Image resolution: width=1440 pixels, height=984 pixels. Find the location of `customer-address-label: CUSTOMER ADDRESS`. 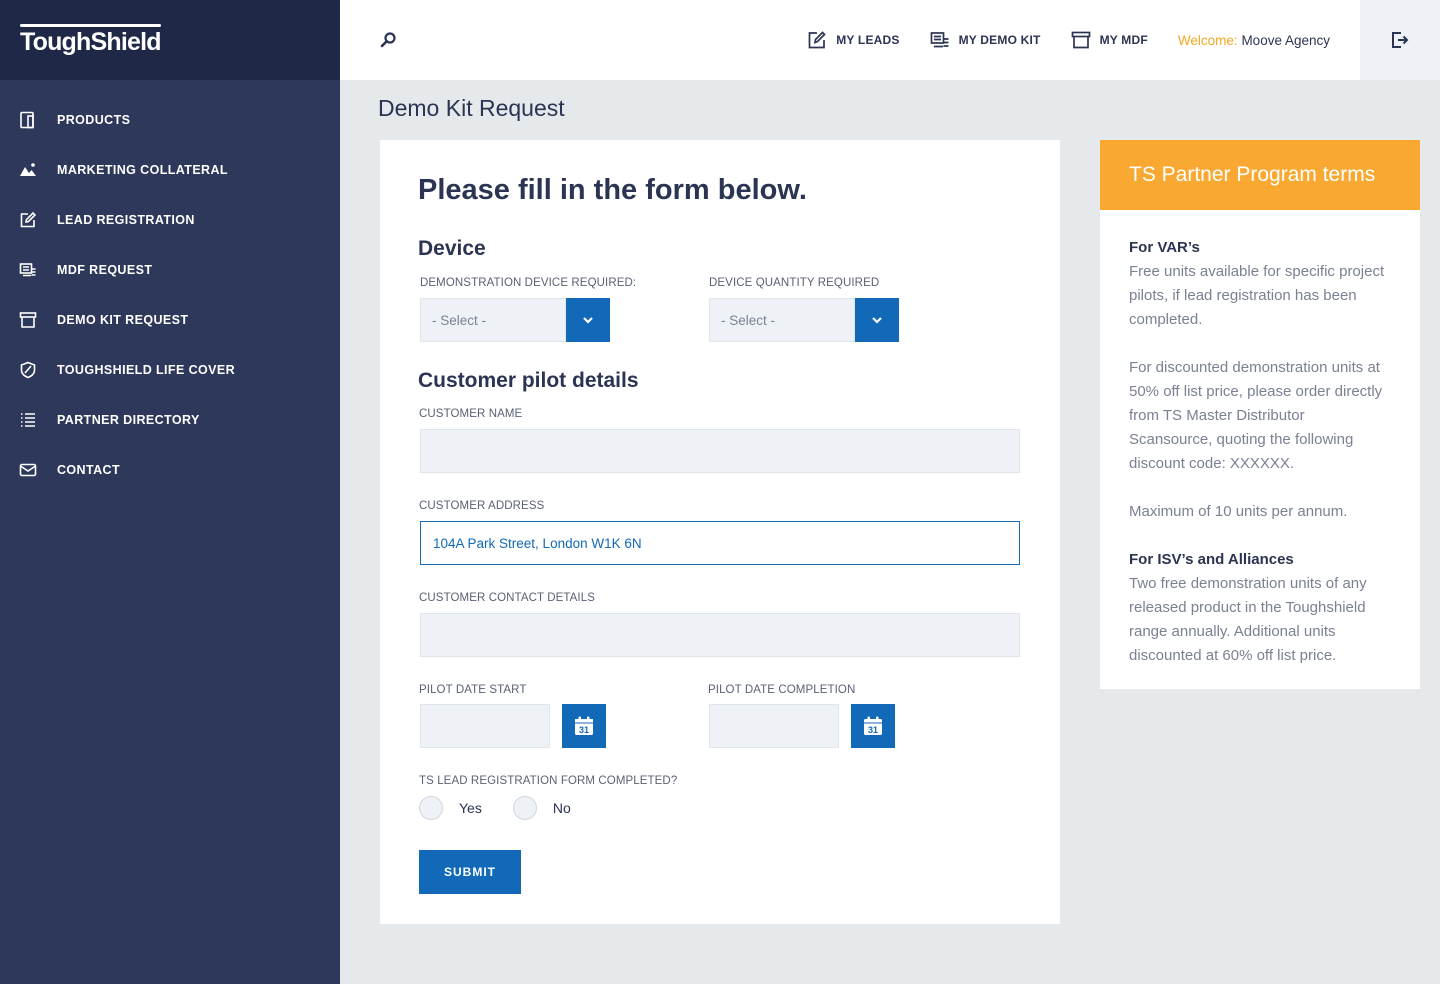

customer-address-label: CUSTOMER ADDRESS is located at coordinates (482, 506).